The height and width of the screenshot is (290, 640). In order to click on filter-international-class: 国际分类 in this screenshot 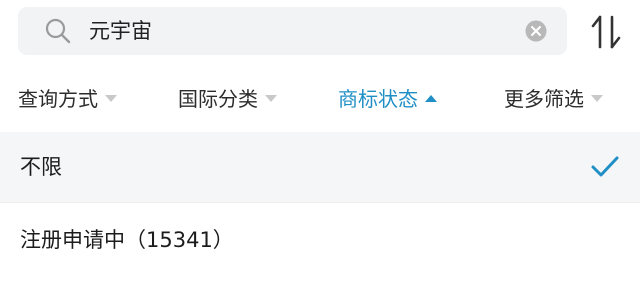, I will do `click(227, 99)`.